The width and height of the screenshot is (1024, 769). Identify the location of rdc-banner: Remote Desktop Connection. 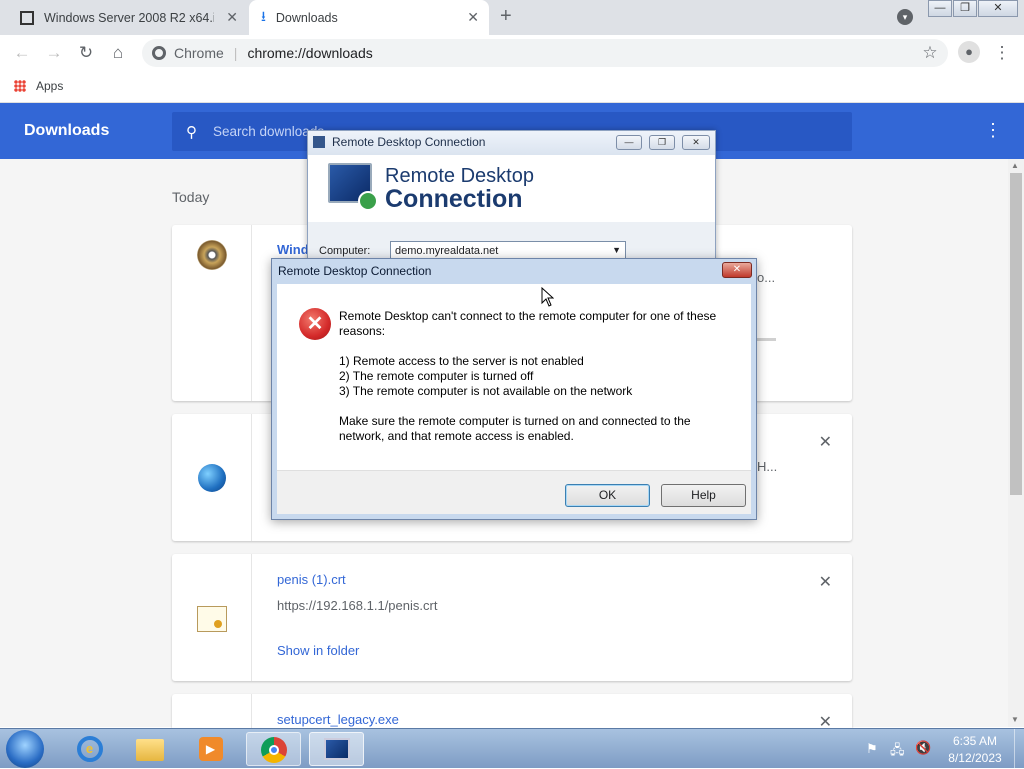
(511, 188).